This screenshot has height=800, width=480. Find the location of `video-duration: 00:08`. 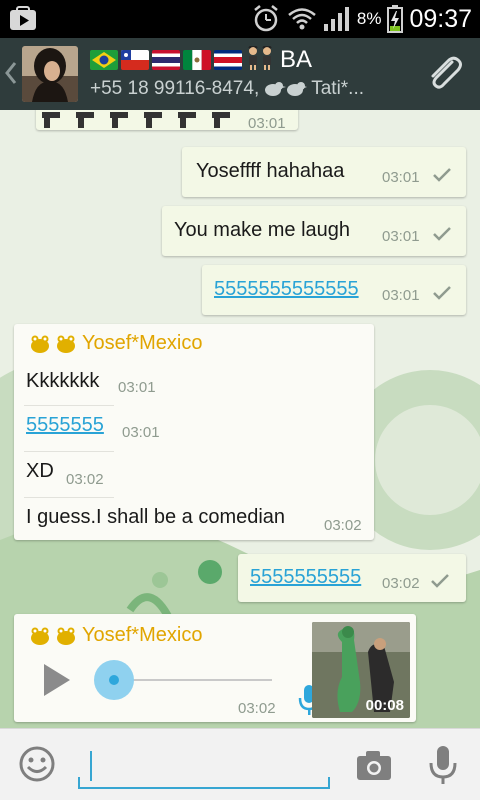

video-duration: 00:08 is located at coordinates (384, 705).